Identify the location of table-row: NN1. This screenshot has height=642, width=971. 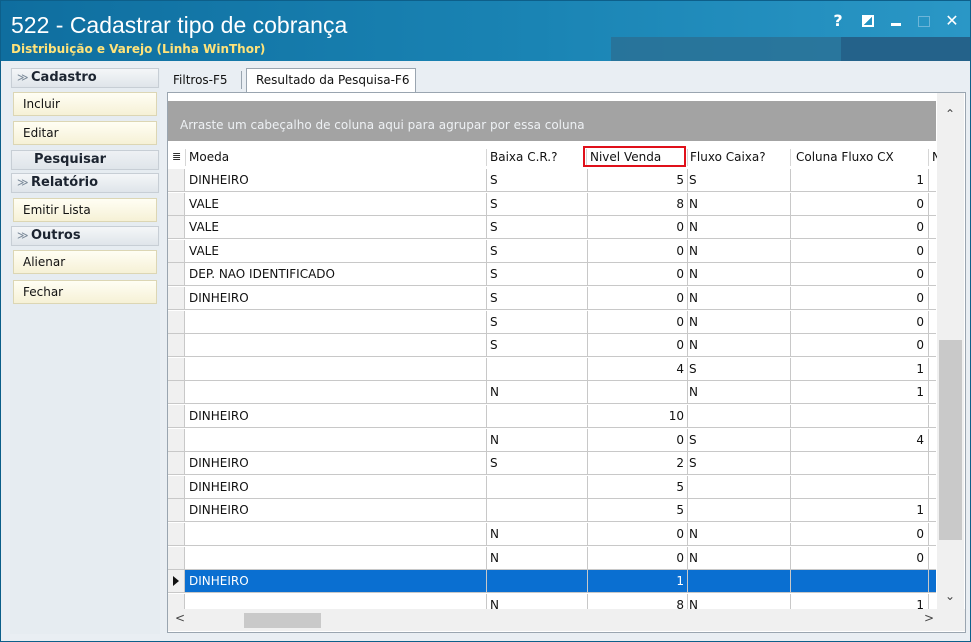
(552, 392).